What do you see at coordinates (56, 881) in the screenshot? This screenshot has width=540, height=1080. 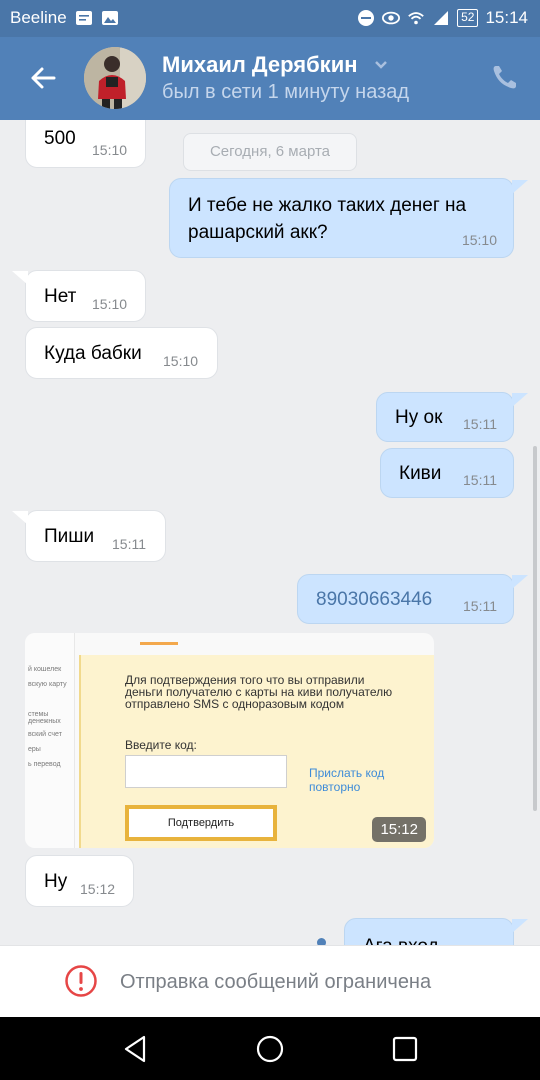 I see `message-text: Ну` at bounding box center [56, 881].